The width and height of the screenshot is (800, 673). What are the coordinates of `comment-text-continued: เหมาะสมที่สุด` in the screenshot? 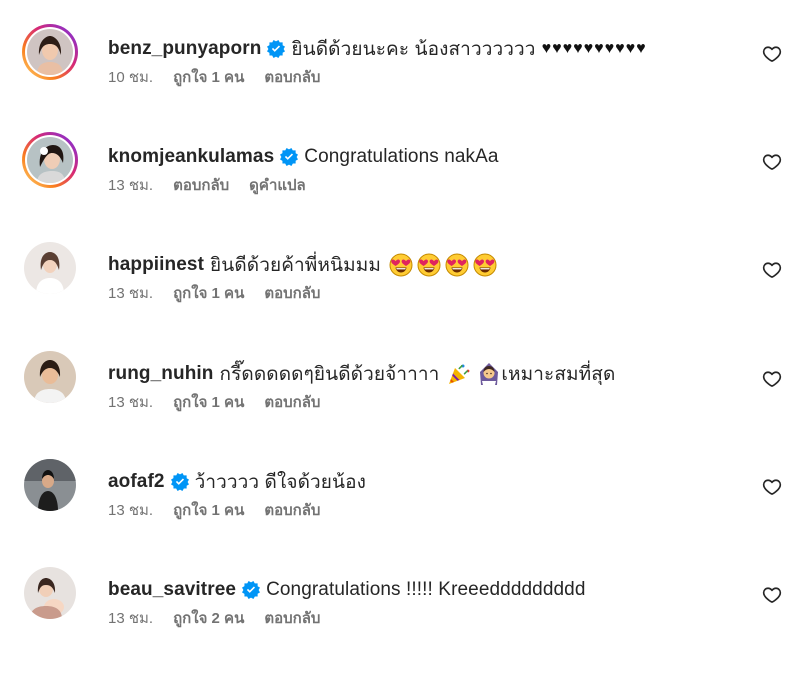 It's located at (558, 374).